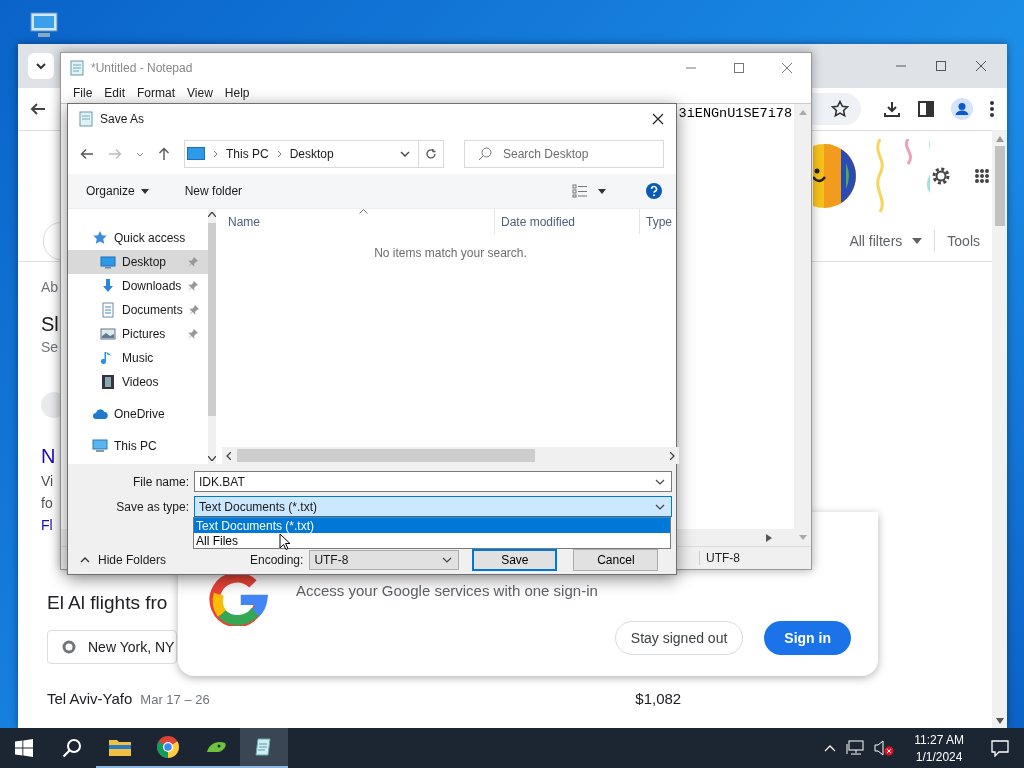 This screenshot has width=1024, height=768. Describe the element at coordinates (855, 748) in the screenshot. I see `network-icon` at that location.